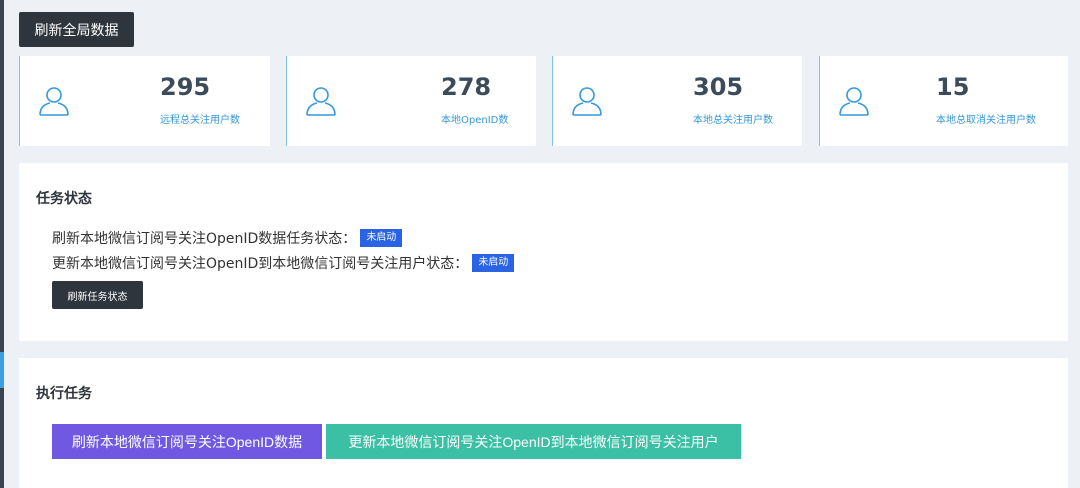  What do you see at coordinates (733, 120) in the screenshot?
I see `stat-label: 本地总关注用户数` at bounding box center [733, 120].